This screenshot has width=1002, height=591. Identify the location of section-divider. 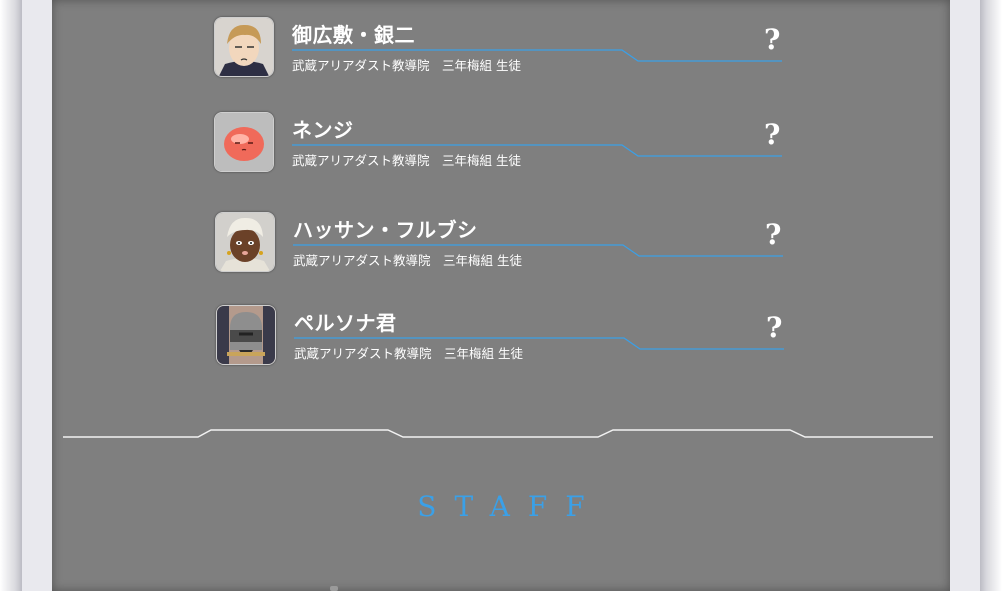
(498, 433).